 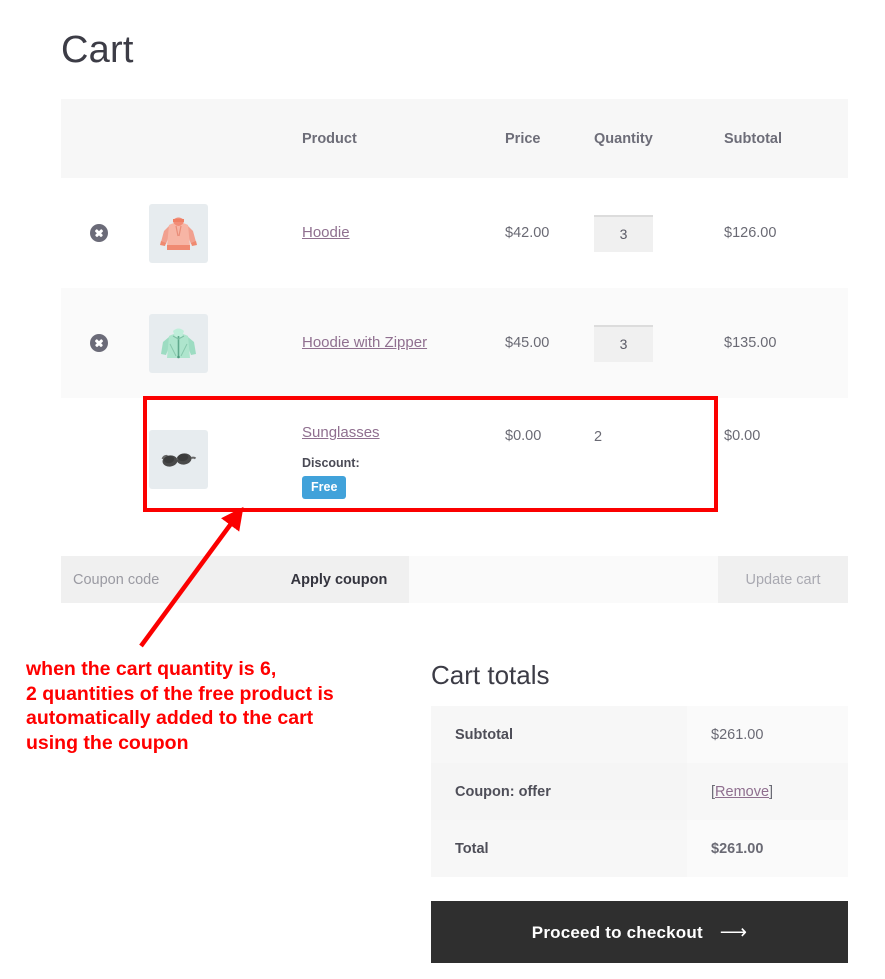 I want to click on subtotal-cell: $135.00, so click(x=750, y=343).